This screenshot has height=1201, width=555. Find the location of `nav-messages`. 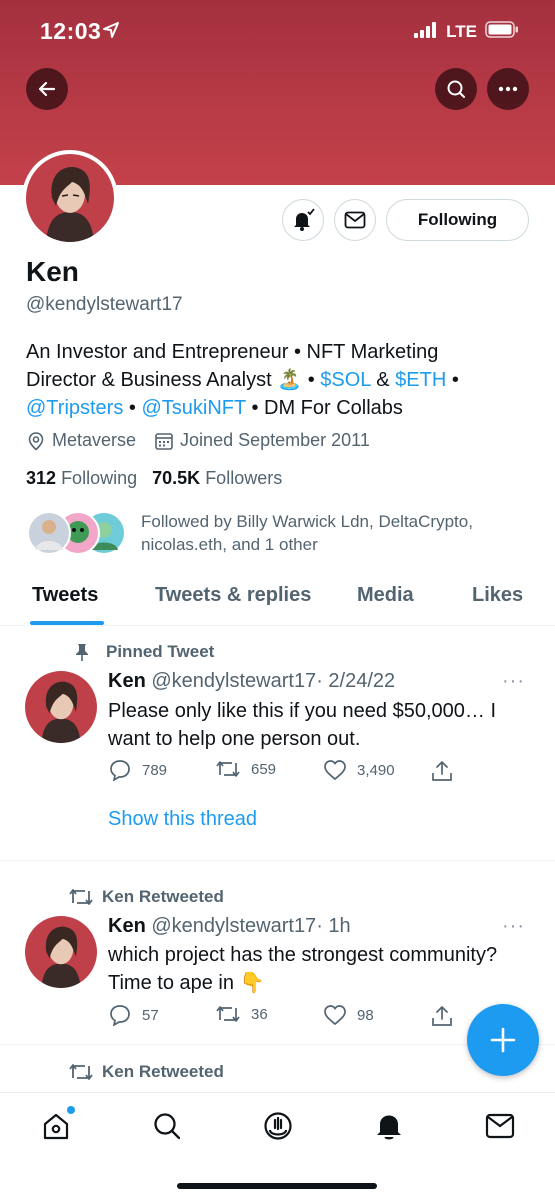

nav-messages is located at coordinates (500, 1126).